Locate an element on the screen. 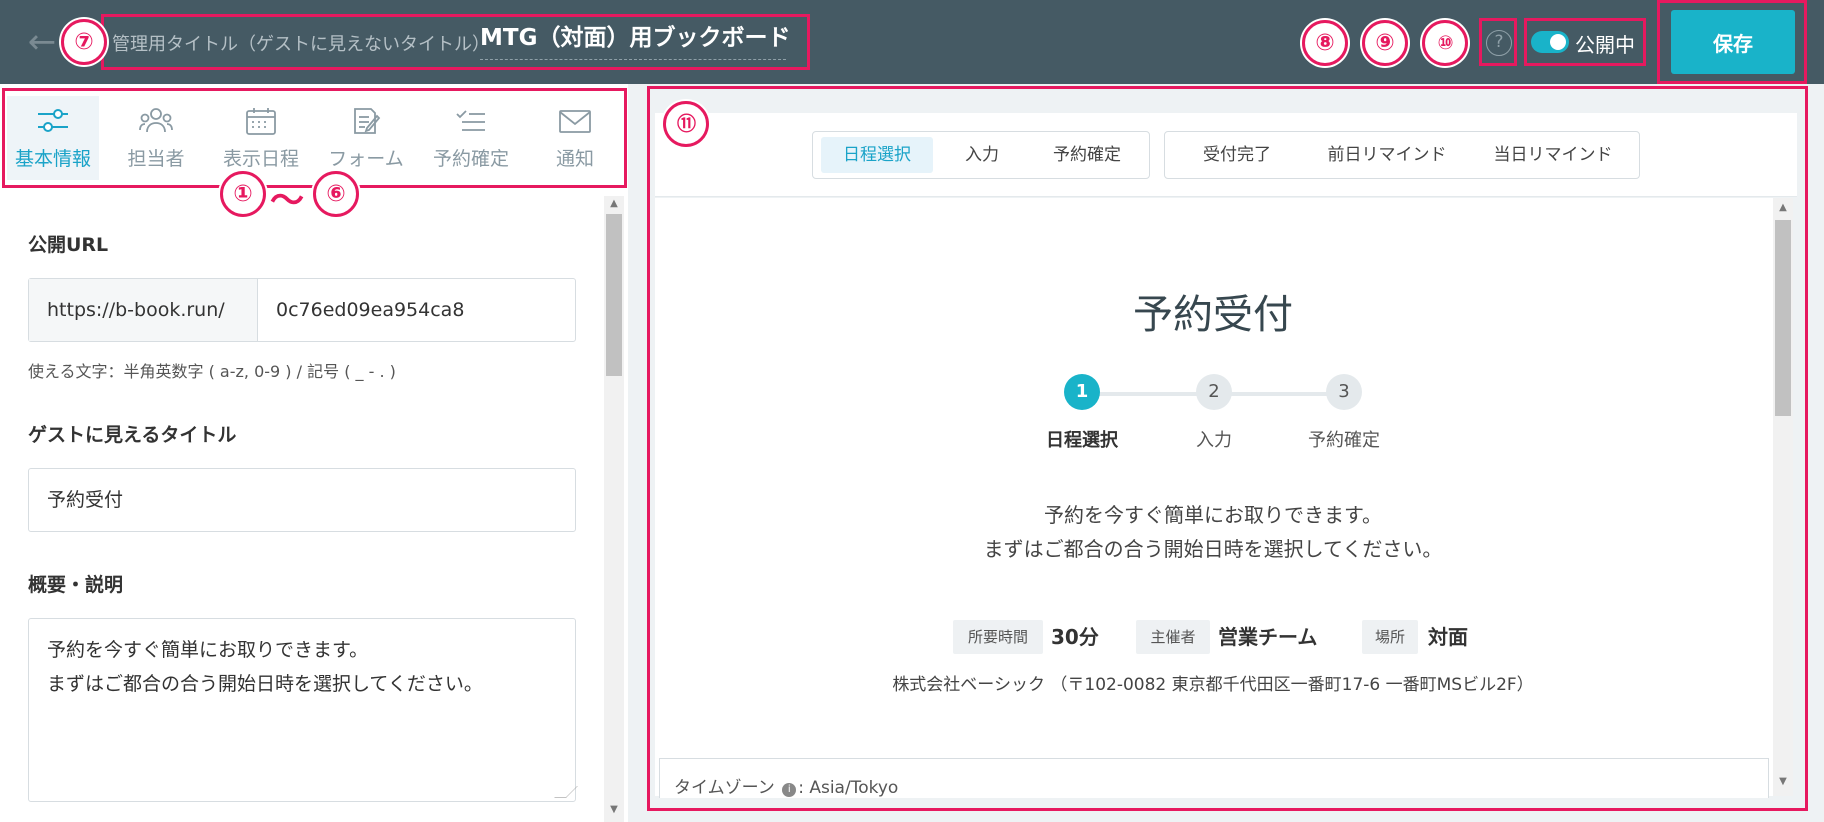 Image resolution: width=1824 pixels, height=822 pixels. badge-8: ⑧ is located at coordinates (1325, 43).